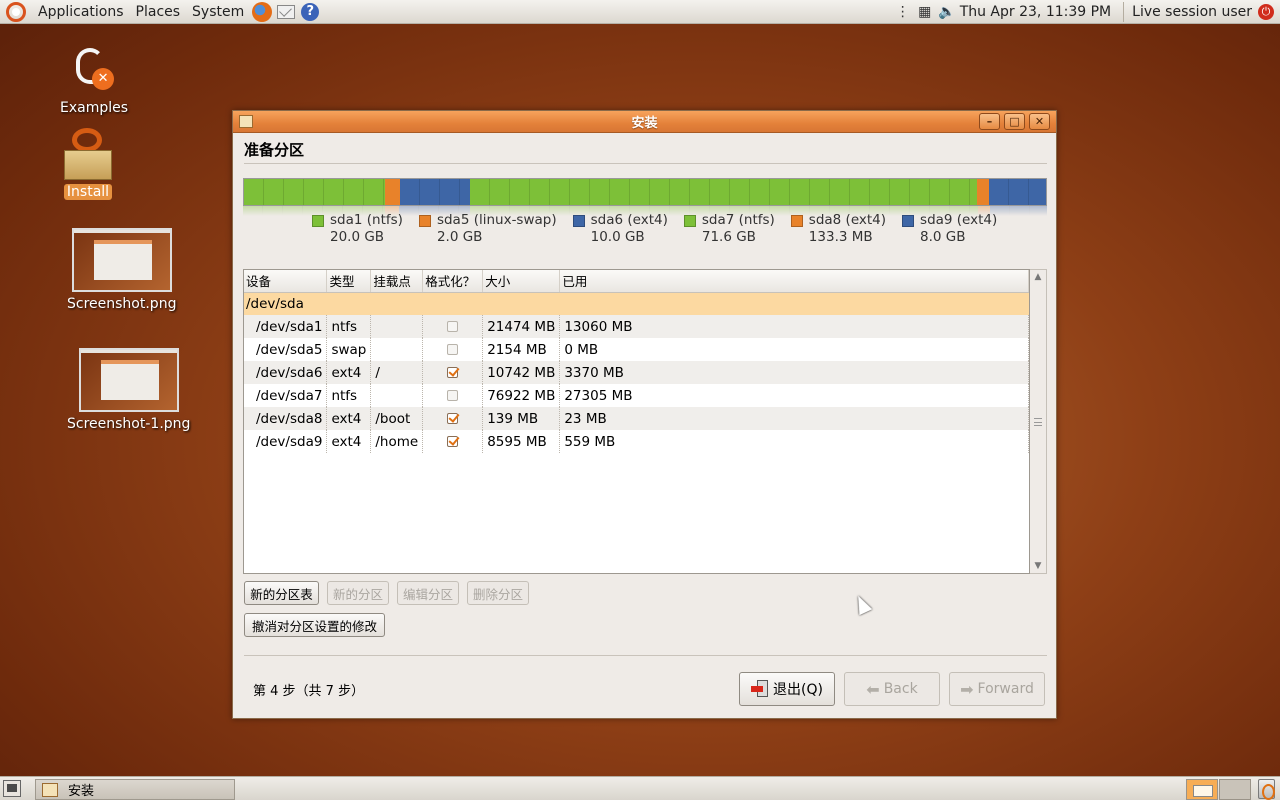 Image resolution: width=1280 pixels, height=800 pixels. I want to click on back-button: ⬅ Back, so click(892, 689).